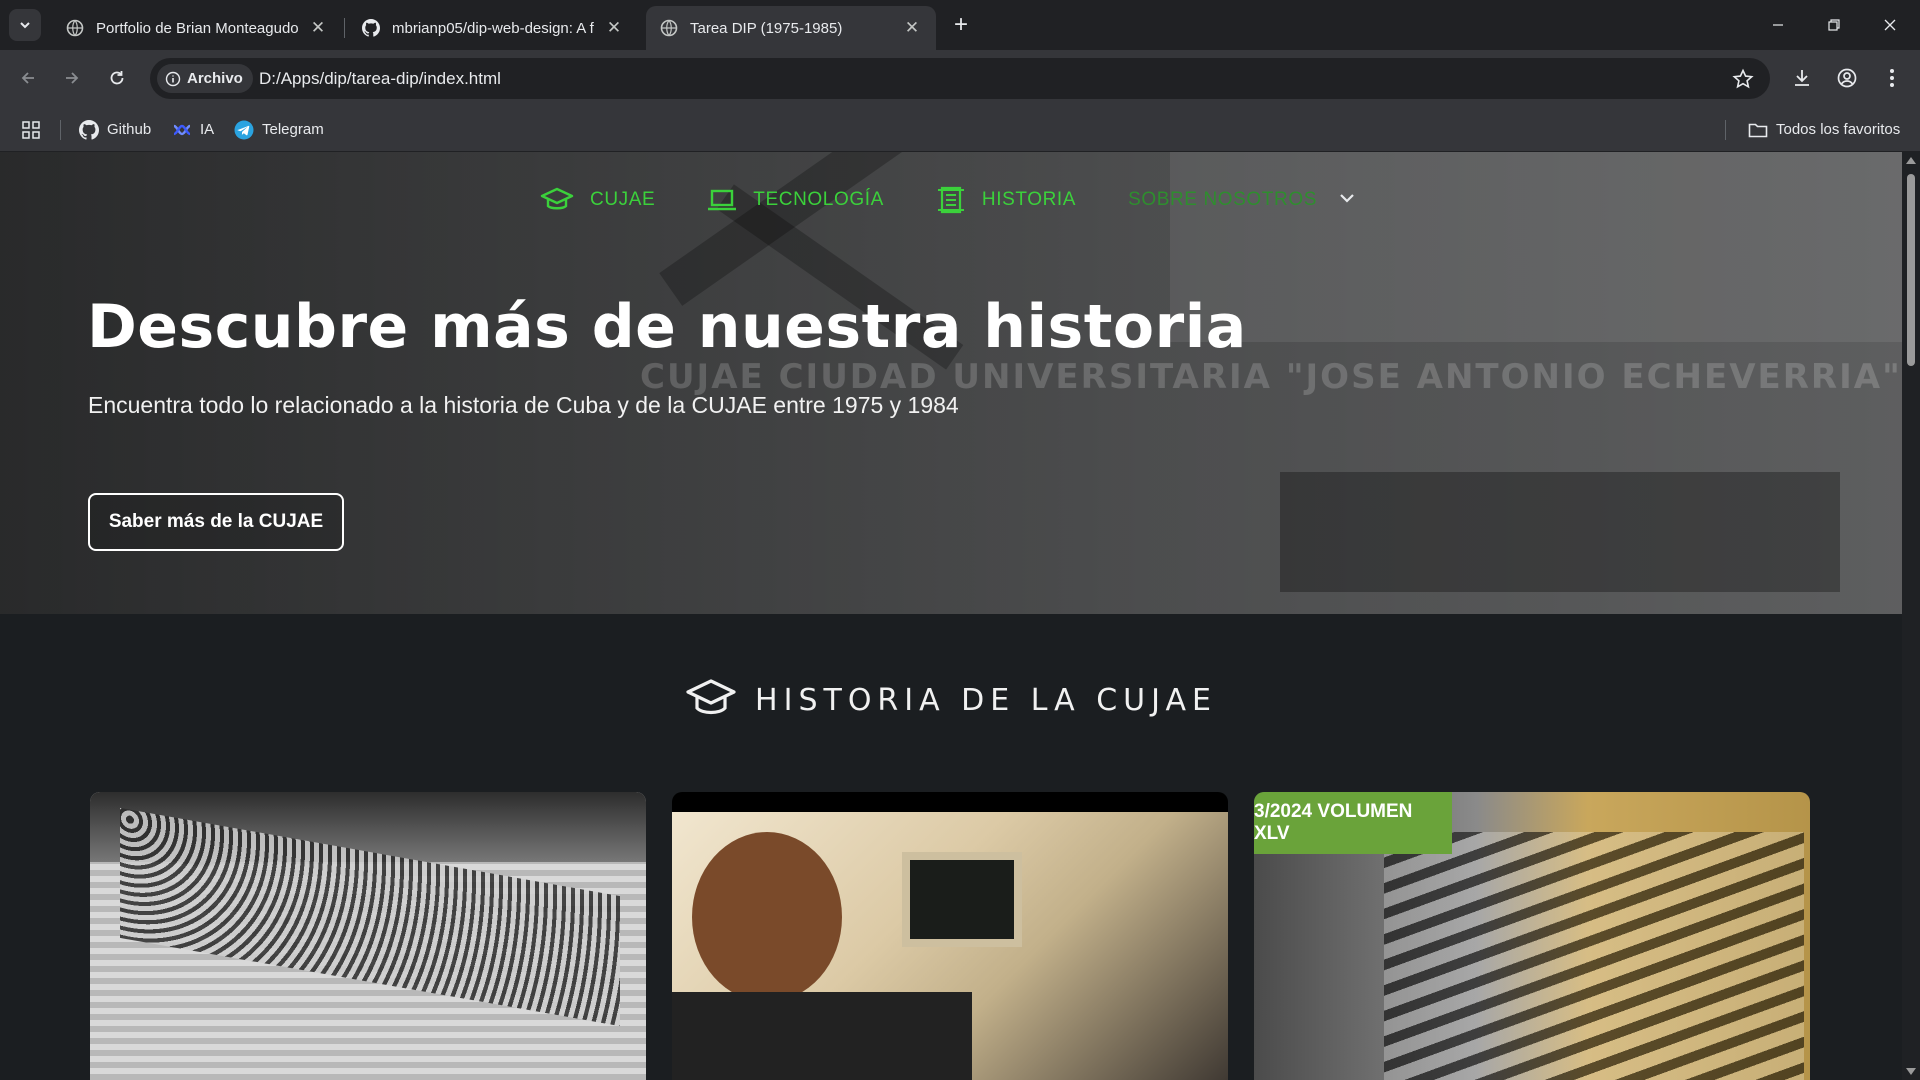  I want to click on minimize-button, so click(1778, 25).